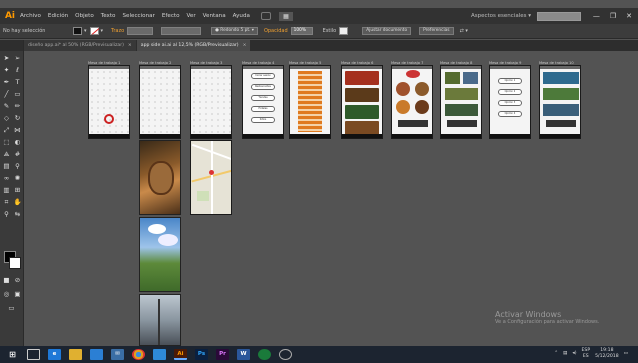  I want to click on zoom-tool-icon: ⚲, so click(6, 214).